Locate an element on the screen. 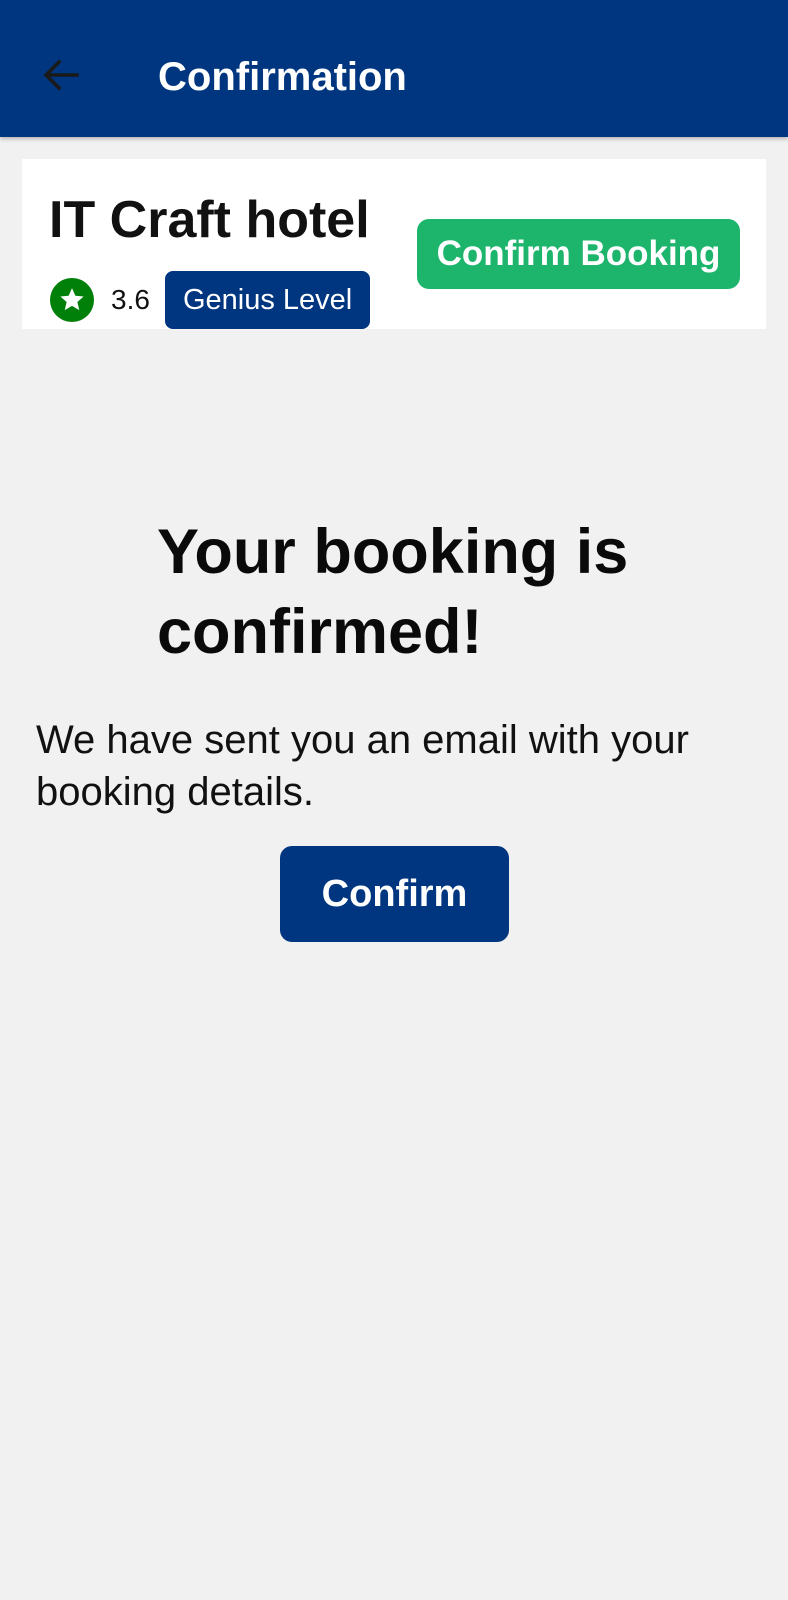  confirm-button: Confirm is located at coordinates (394, 894).